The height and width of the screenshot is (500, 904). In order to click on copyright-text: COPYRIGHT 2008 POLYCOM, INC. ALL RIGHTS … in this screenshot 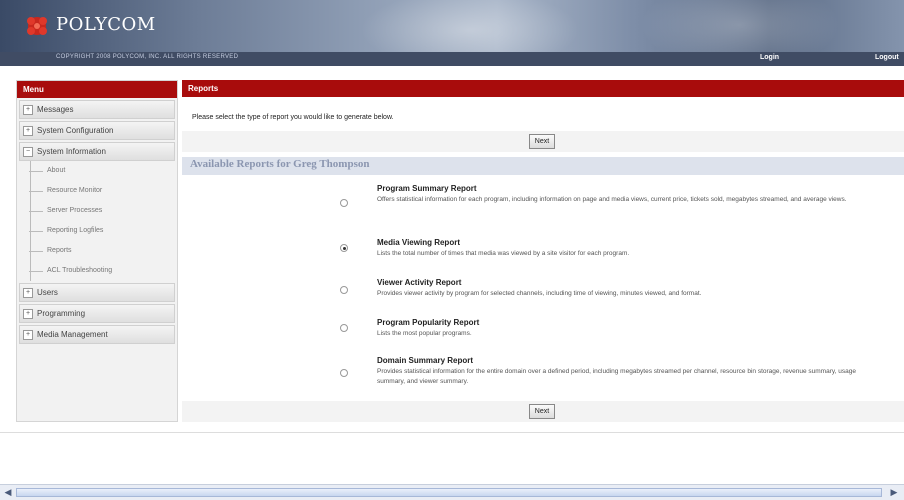, I will do `click(147, 57)`.